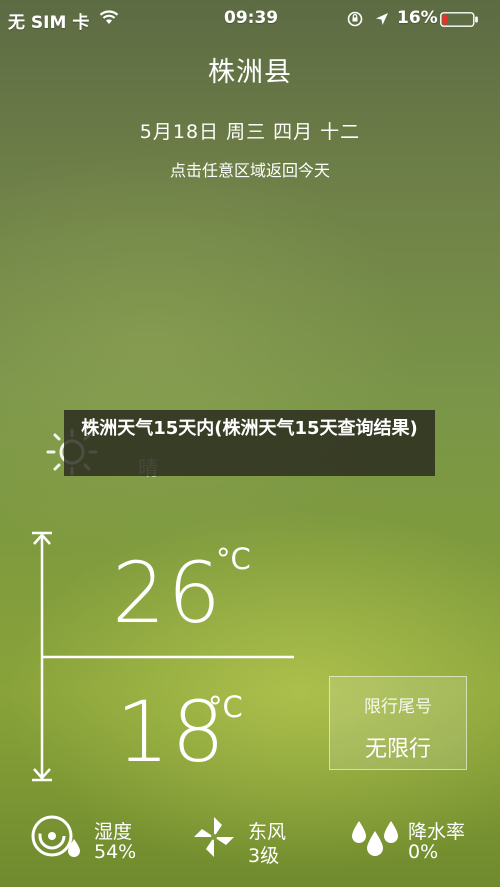 The width and height of the screenshot is (500, 887). Describe the element at coordinates (355, 19) in the screenshot. I see `orientation-lock-icon` at that location.